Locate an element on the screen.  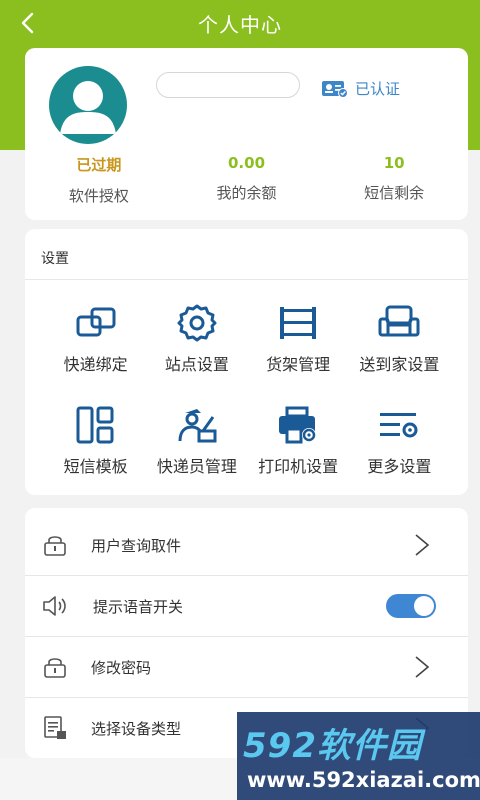
avatar is located at coordinates (88, 105).